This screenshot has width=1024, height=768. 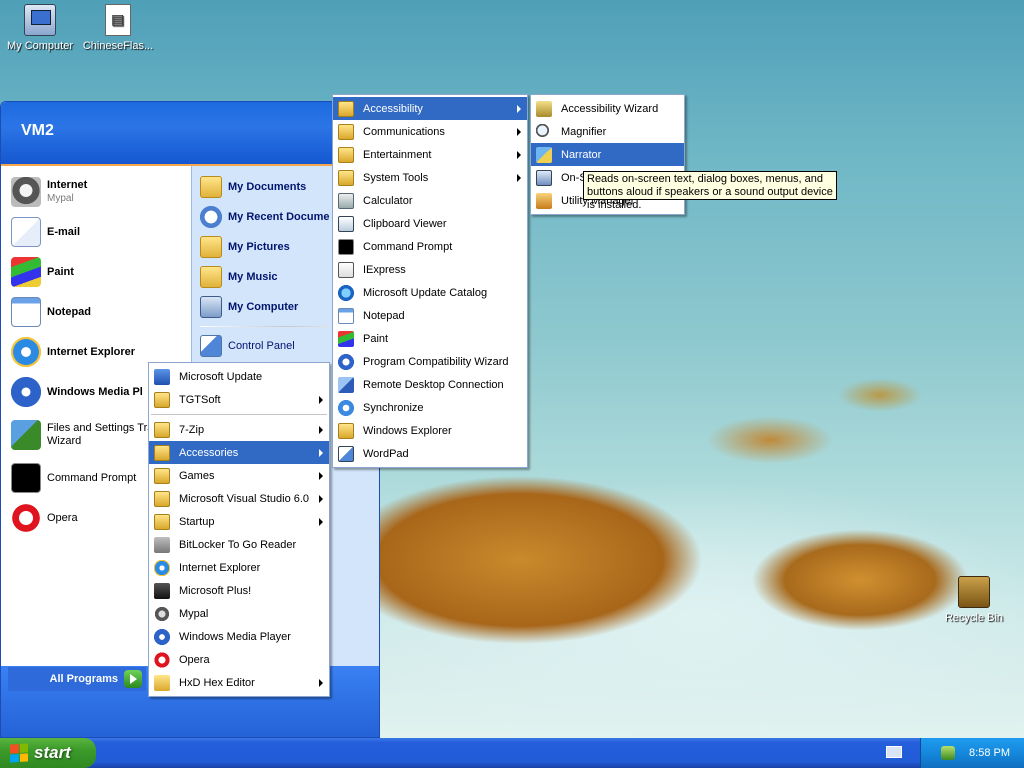 I want to click on paint-icon, so click(x=346, y=338).